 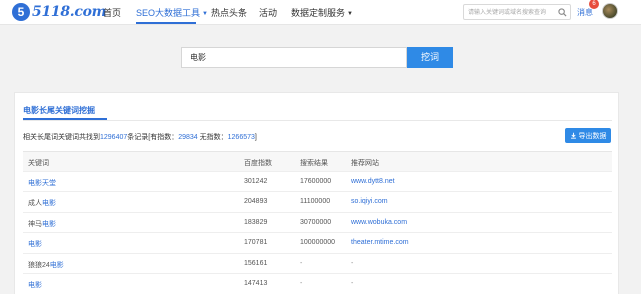 I want to click on baidu-index-cell: 156161, so click(x=256, y=263).